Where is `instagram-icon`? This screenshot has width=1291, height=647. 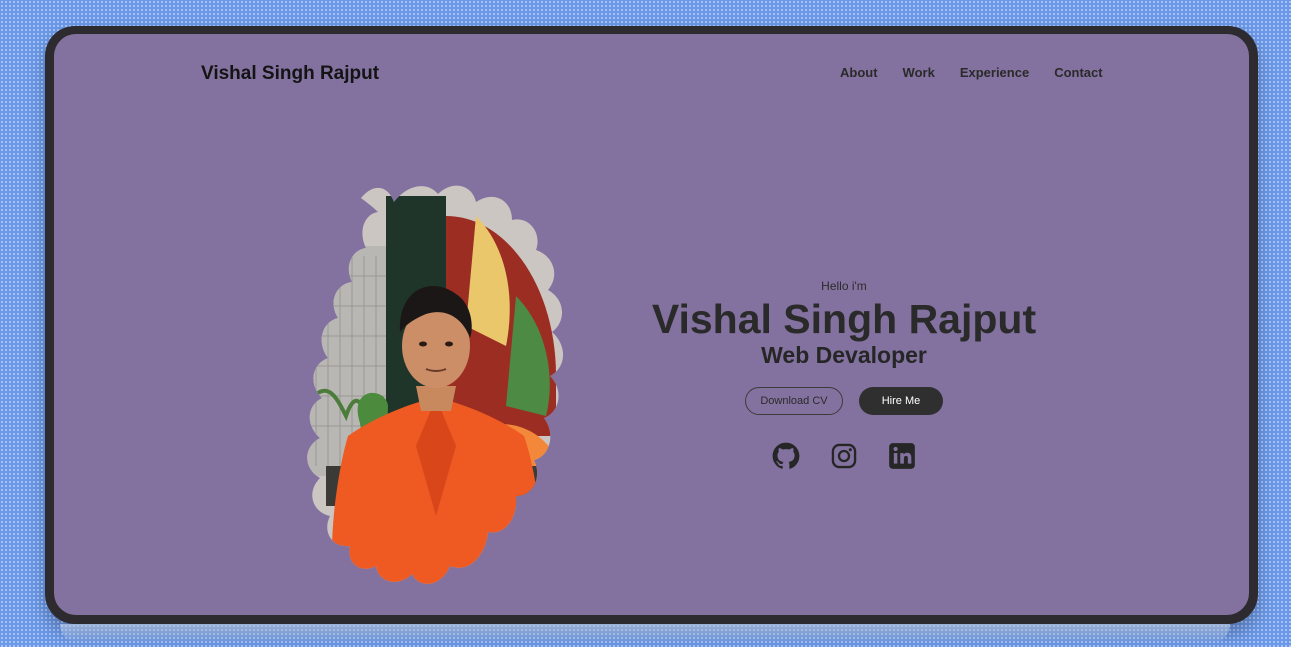 instagram-icon is located at coordinates (844, 456).